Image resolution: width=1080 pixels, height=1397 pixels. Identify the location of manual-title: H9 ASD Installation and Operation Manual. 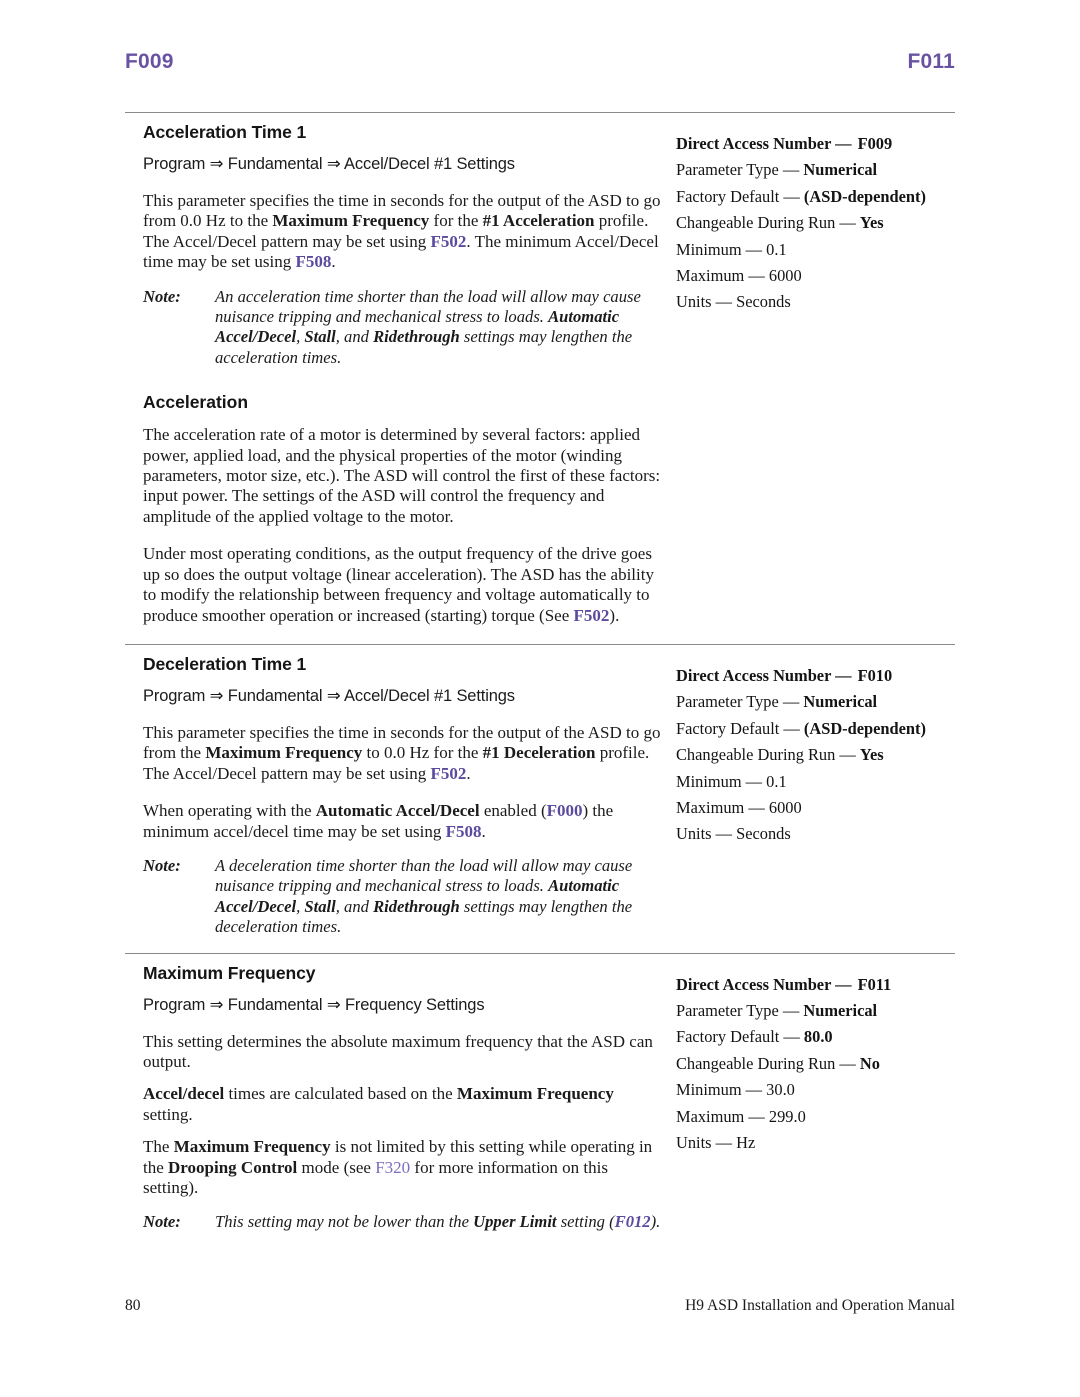
(820, 1305).